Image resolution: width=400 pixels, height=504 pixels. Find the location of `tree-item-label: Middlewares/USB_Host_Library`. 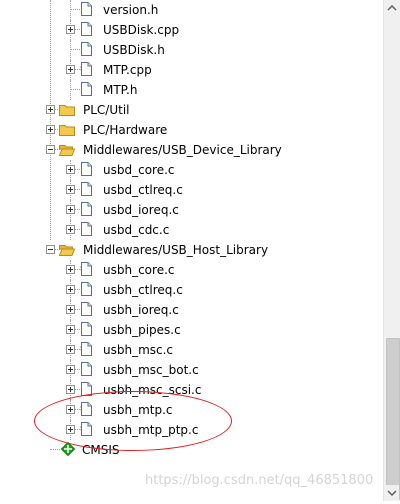

tree-item-label: Middlewares/USB_Host_Library is located at coordinates (176, 250).